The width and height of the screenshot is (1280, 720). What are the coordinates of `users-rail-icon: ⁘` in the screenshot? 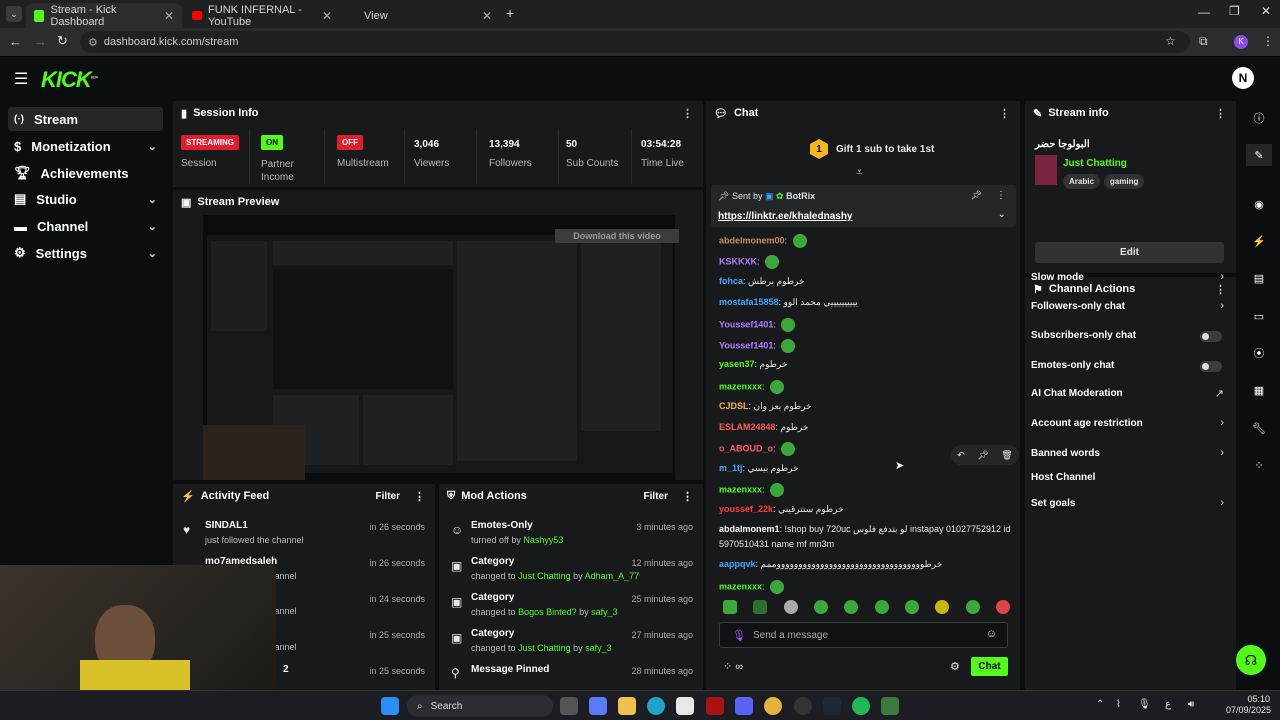 It's located at (1259, 465).